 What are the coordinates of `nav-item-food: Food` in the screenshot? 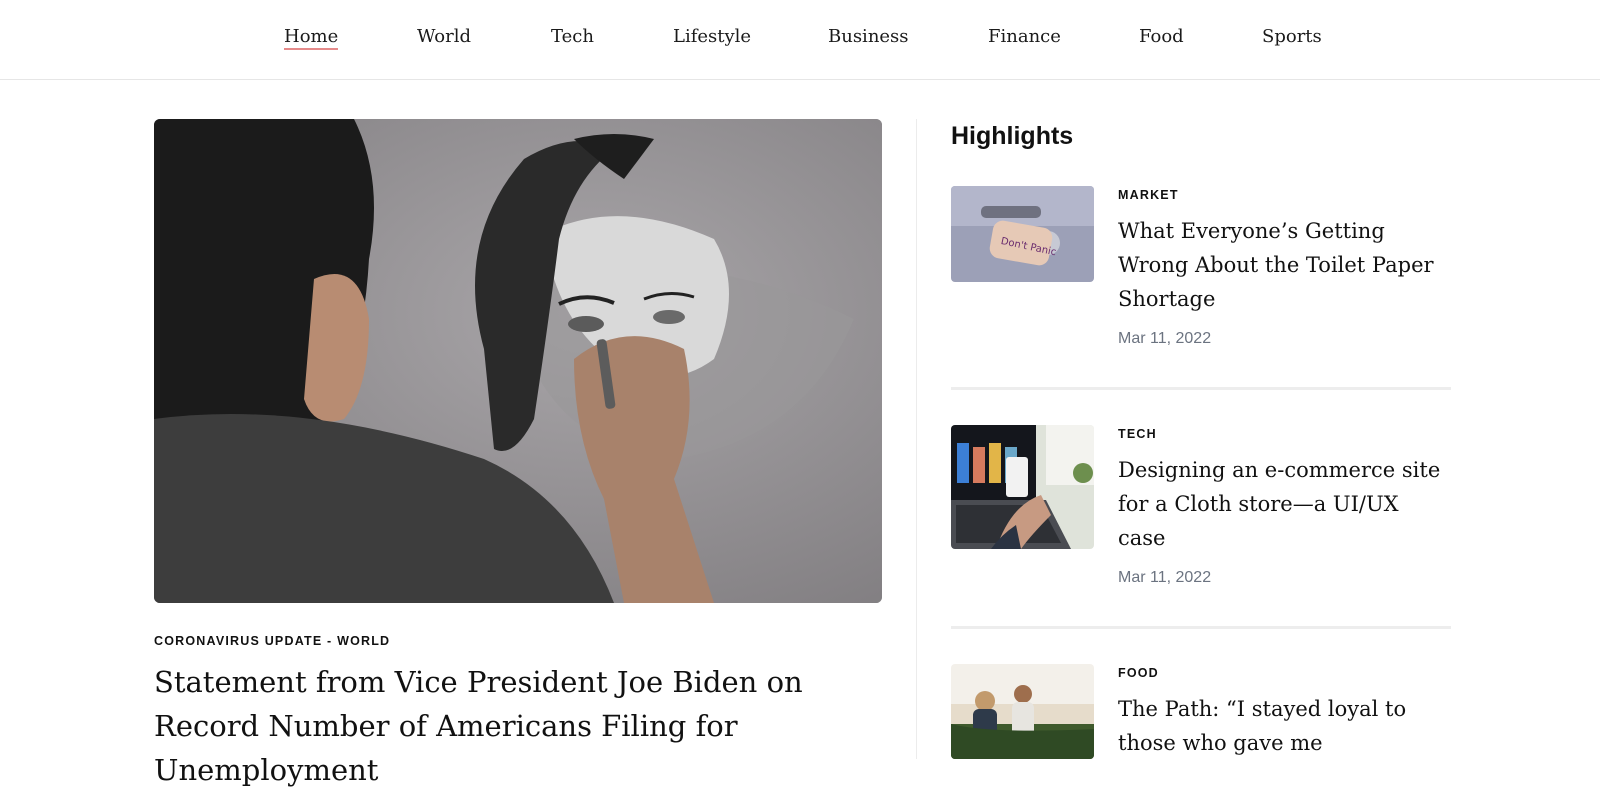 It's located at (1161, 36).